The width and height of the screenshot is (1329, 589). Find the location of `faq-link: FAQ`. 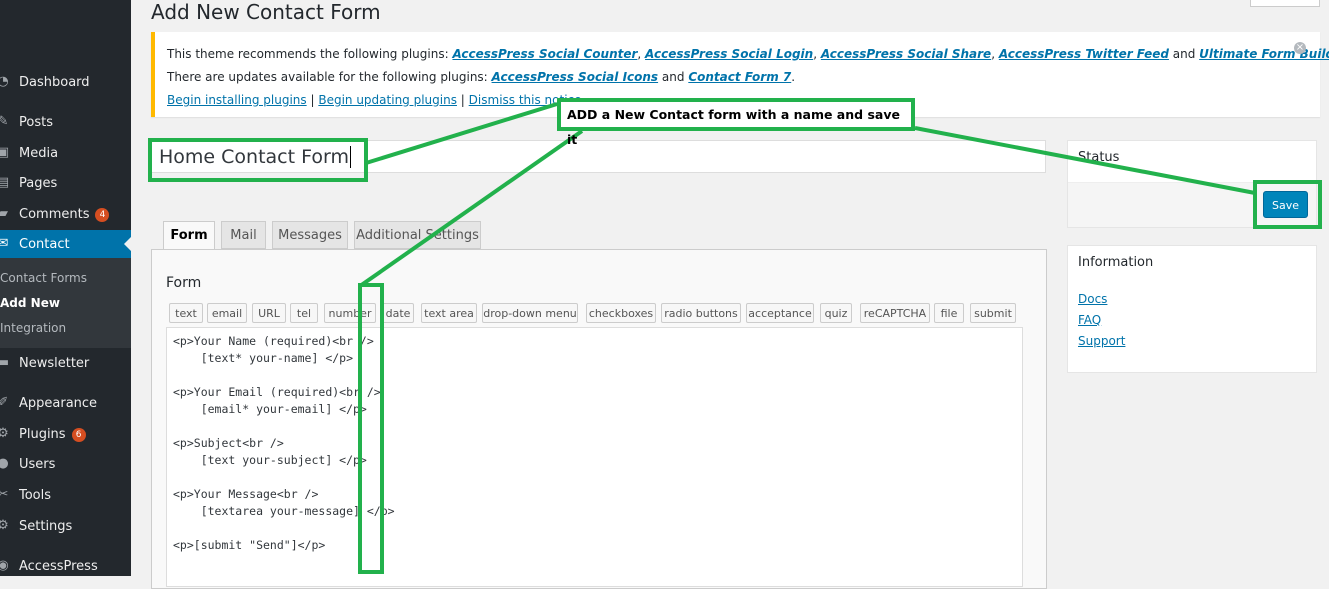

faq-link: FAQ is located at coordinates (1089, 320).